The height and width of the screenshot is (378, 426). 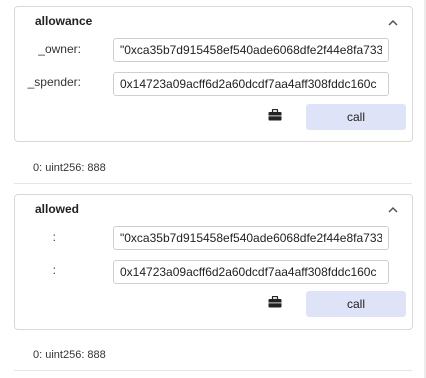 What do you see at coordinates (251, 84) in the screenshot?
I see `spender-input` at bounding box center [251, 84].